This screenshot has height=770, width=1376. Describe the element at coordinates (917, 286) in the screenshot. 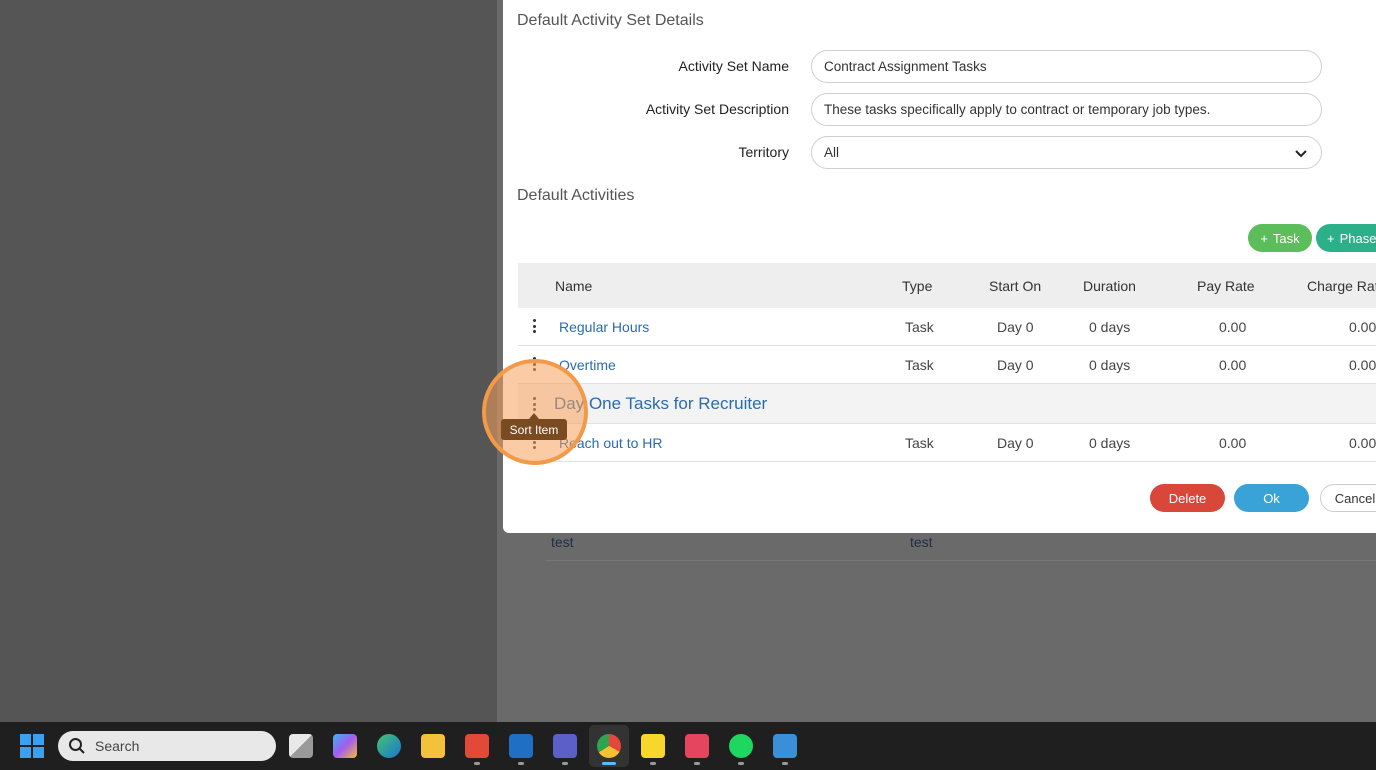

I see `column-header-type: Type` at that location.